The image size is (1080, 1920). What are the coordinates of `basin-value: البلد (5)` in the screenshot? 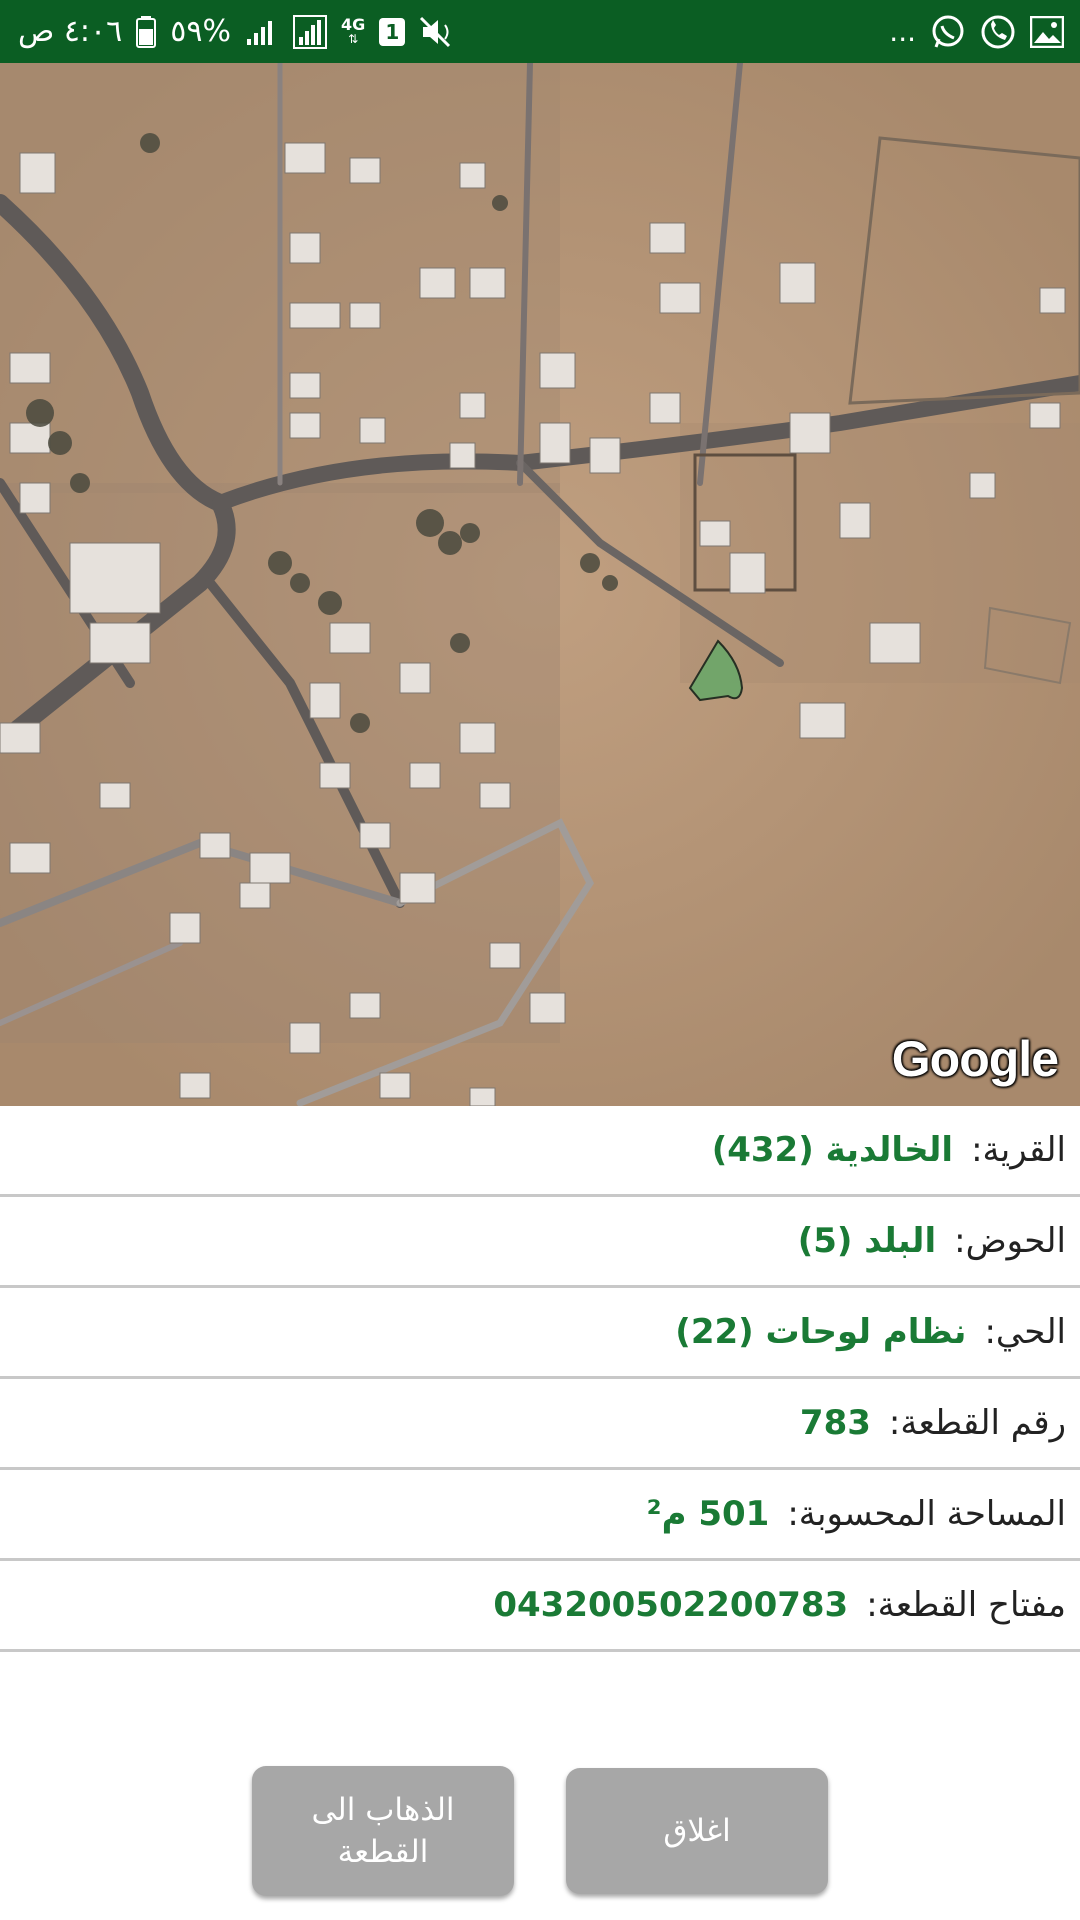 It's located at (867, 1241).